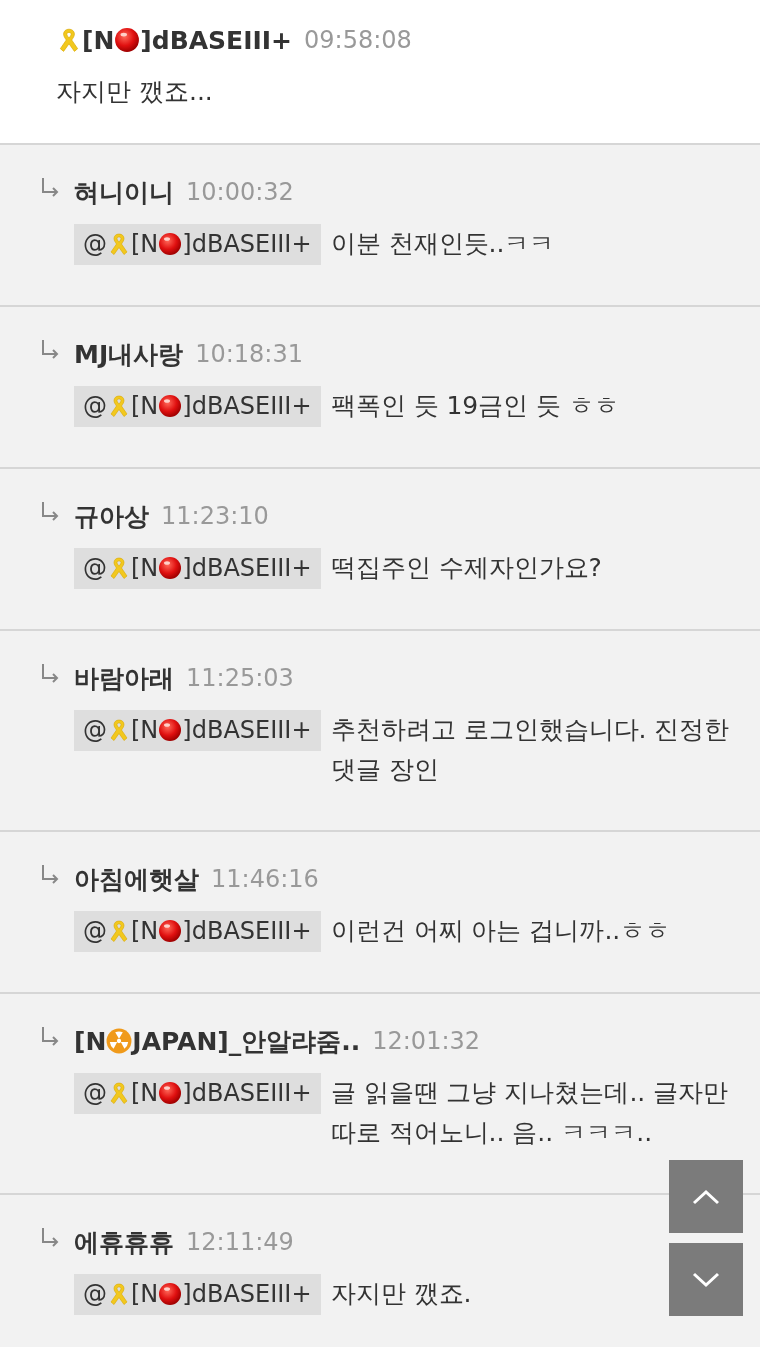 The height and width of the screenshot is (1347, 760). Describe the element at coordinates (442, 244) in the screenshot. I see `comment-text: 이분 천재인듯..ㅋㅋ` at that location.